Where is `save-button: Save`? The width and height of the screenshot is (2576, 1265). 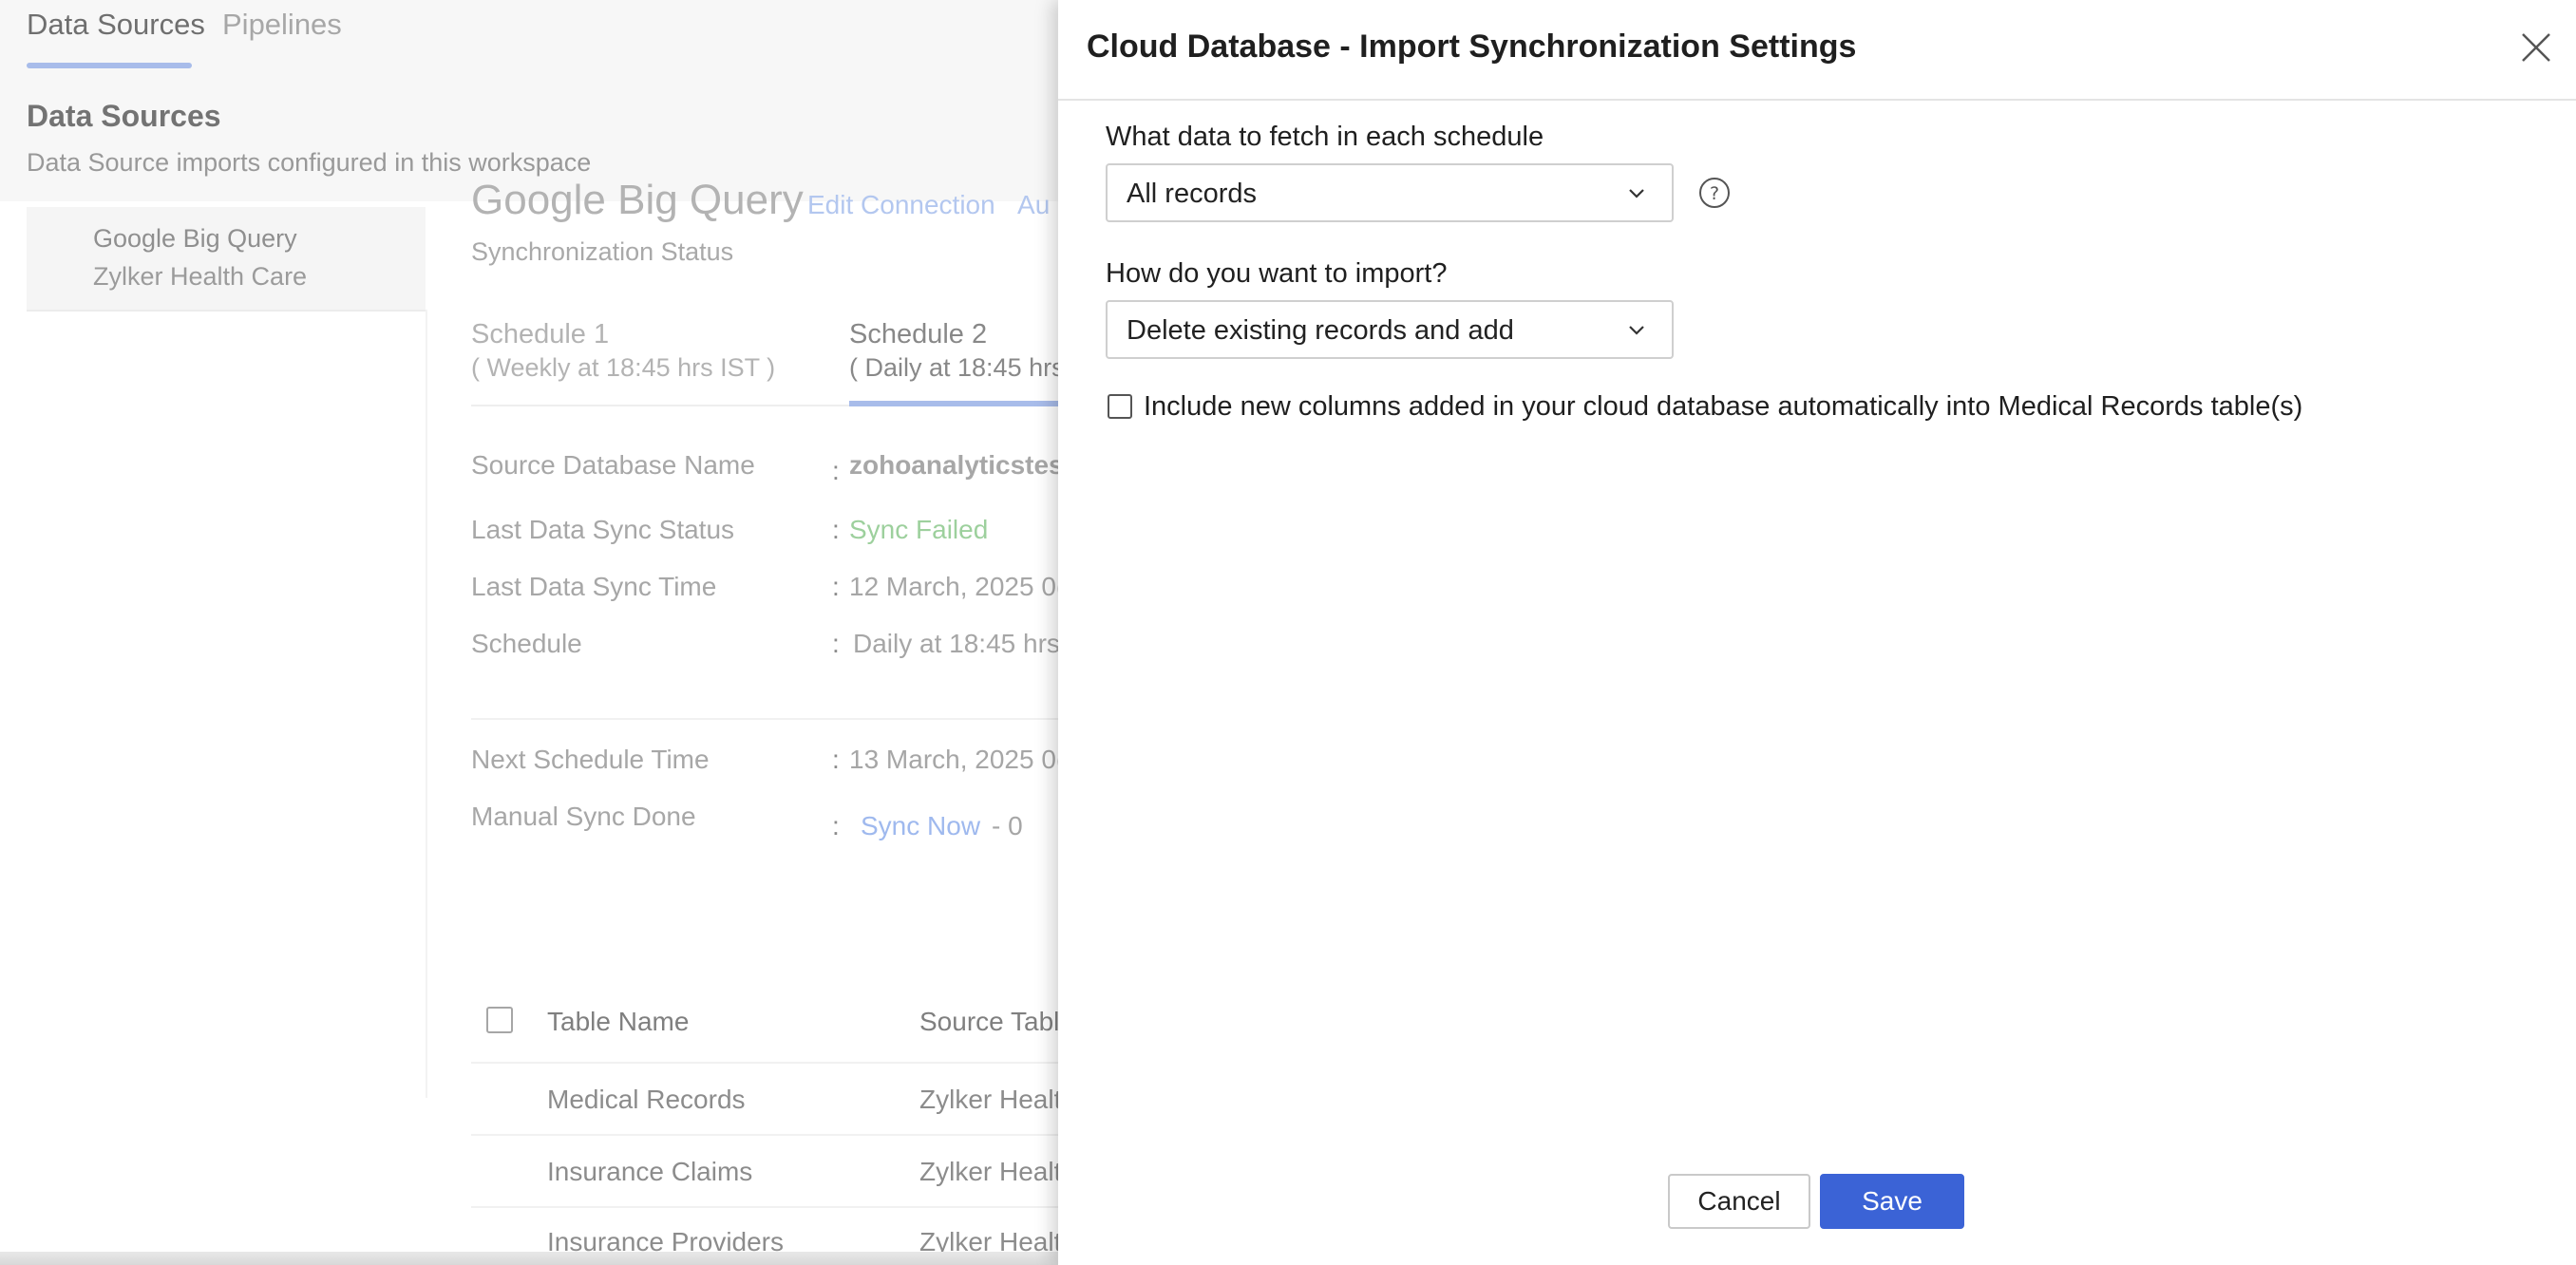 save-button: Save is located at coordinates (1892, 1201).